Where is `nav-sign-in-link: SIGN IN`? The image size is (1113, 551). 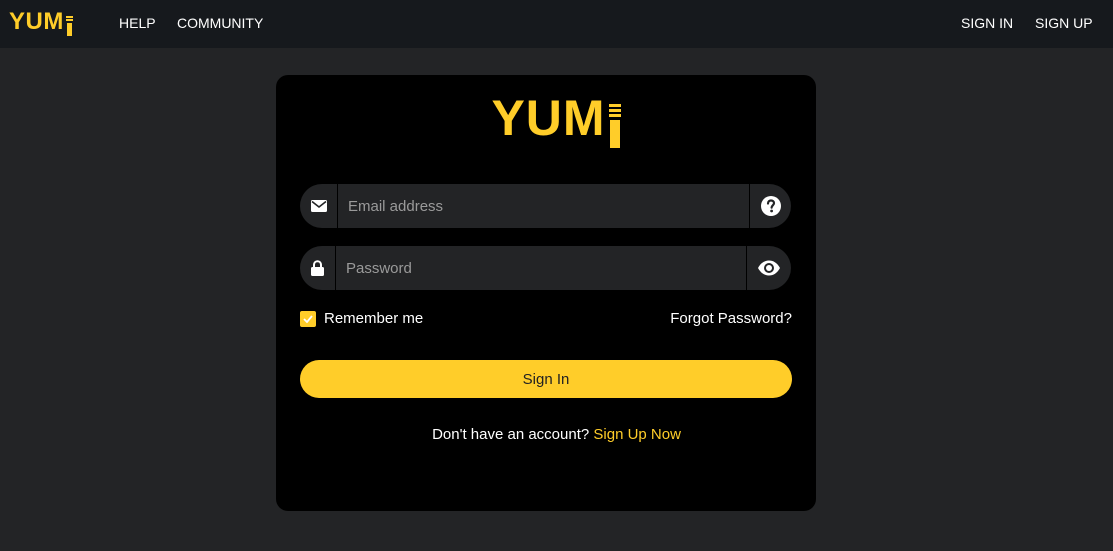 nav-sign-in-link: SIGN IN is located at coordinates (987, 23).